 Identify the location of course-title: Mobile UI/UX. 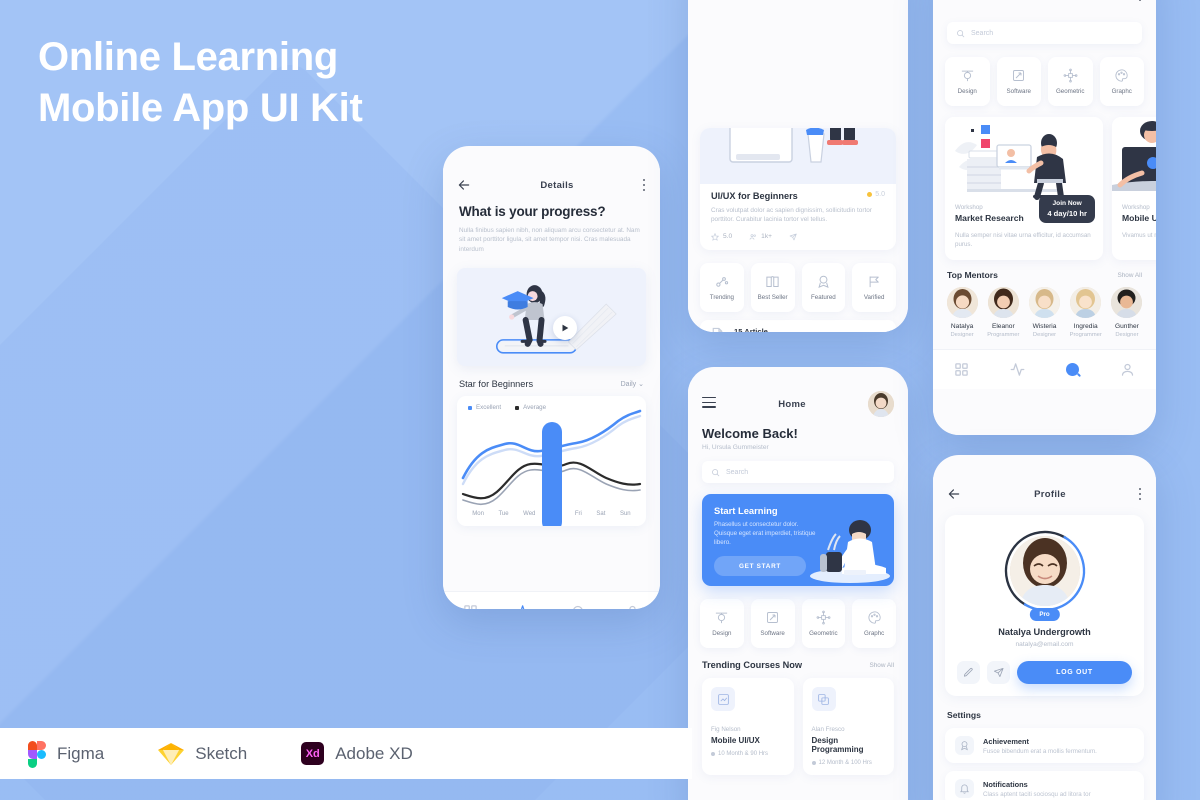
(735, 740).